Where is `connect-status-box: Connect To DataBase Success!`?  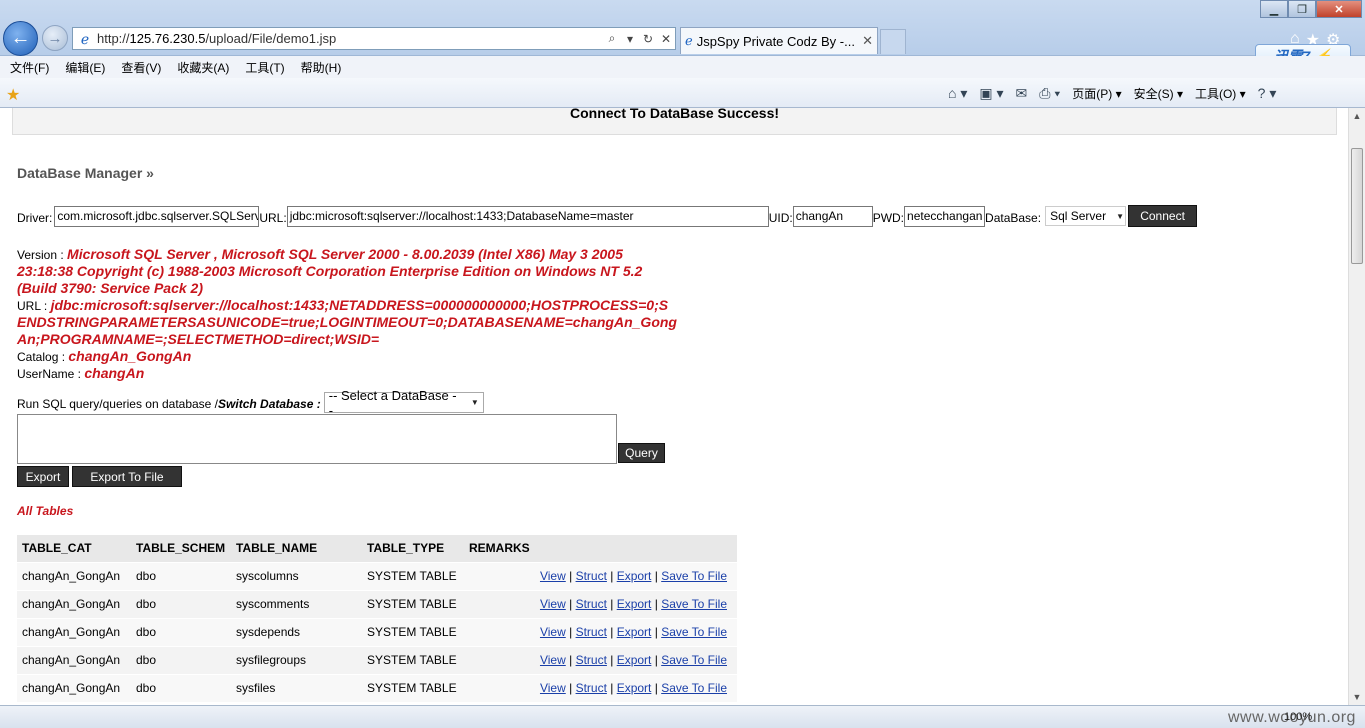
connect-status-box: Connect To DataBase Success! is located at coordinates (674, 121).